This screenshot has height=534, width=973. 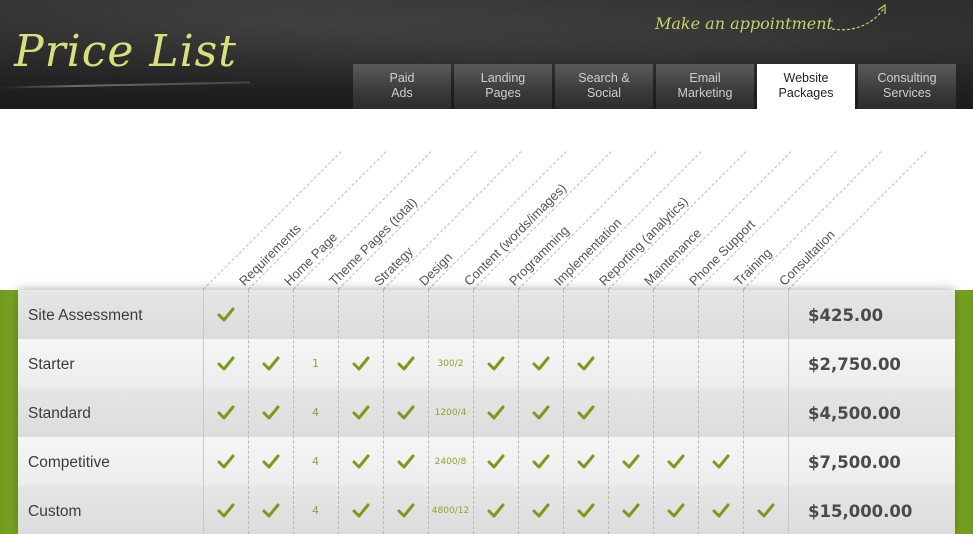 What do you see at coordinates (402, 93) in the screenshot?
I see `tab-label-line2: Ads` at bounding box center [402, 93].